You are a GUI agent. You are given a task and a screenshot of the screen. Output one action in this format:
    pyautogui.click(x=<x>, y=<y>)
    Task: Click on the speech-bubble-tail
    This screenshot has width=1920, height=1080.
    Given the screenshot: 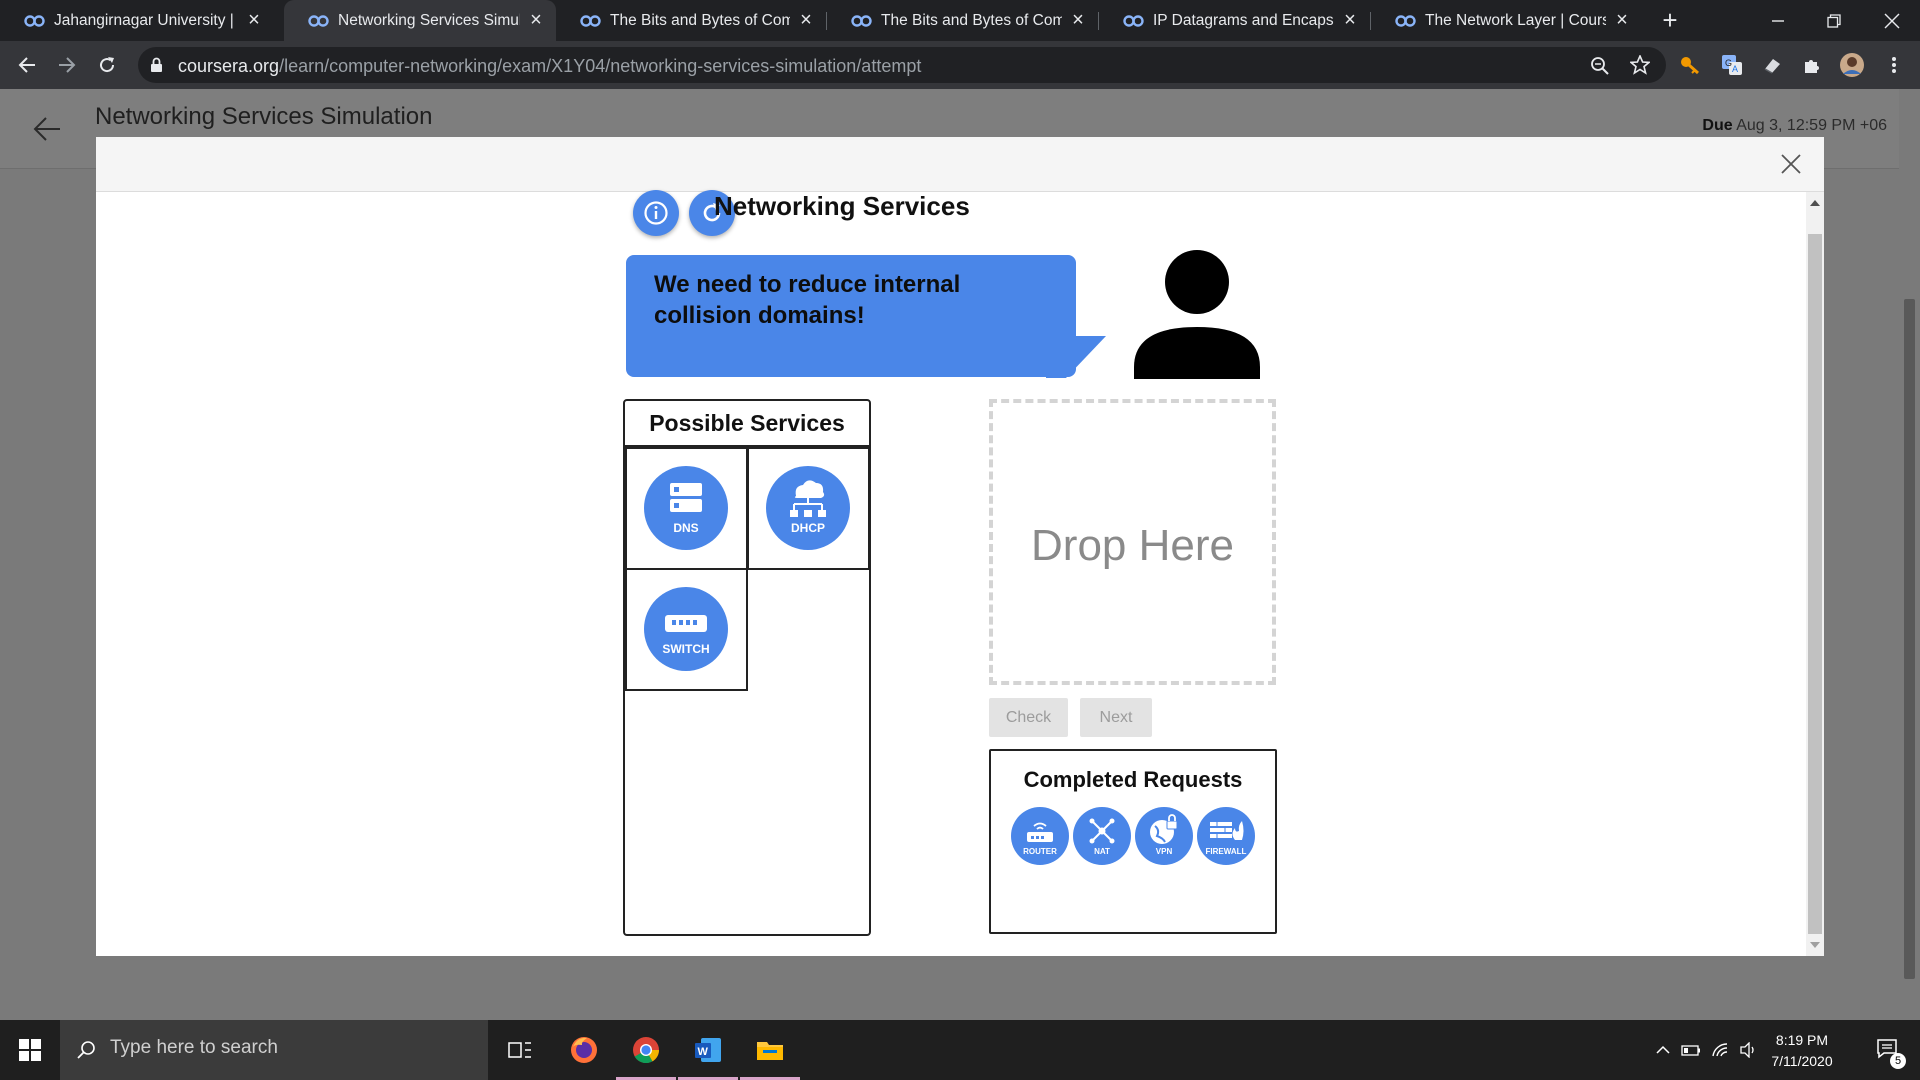 What is the action you would take?
    pyautogui.click(x=1076, y=357)
    